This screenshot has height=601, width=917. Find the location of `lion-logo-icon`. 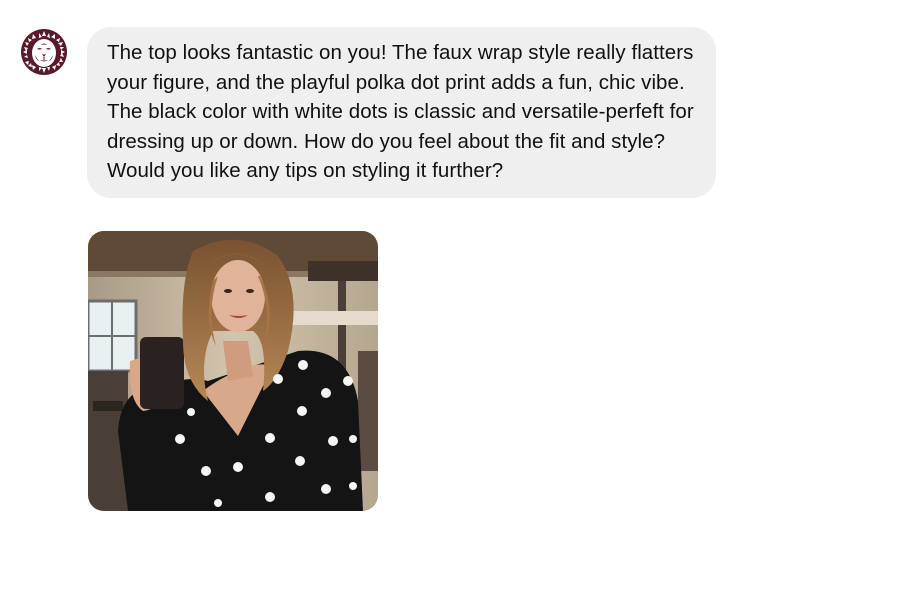

lion-logo-icon is located at coordinates (44, 52).